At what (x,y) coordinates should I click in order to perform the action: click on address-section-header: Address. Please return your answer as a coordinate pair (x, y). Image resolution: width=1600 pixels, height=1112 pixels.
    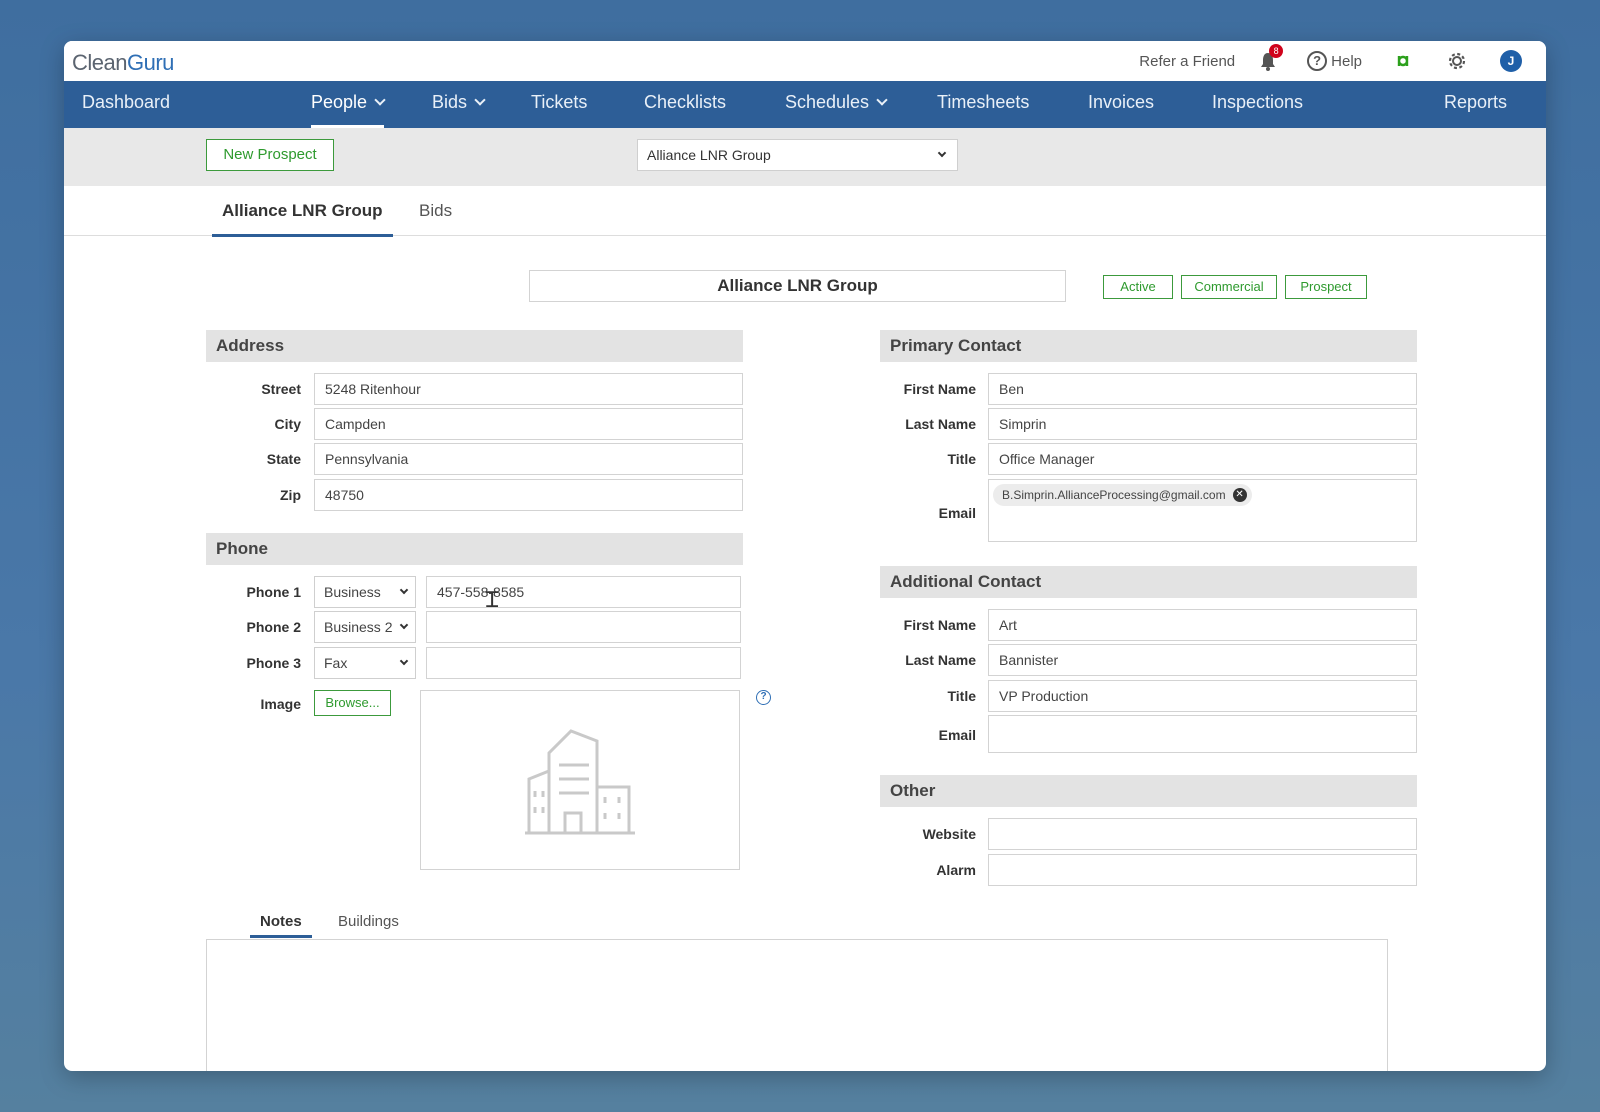
    Looking at the image, I should click on (474, 346).